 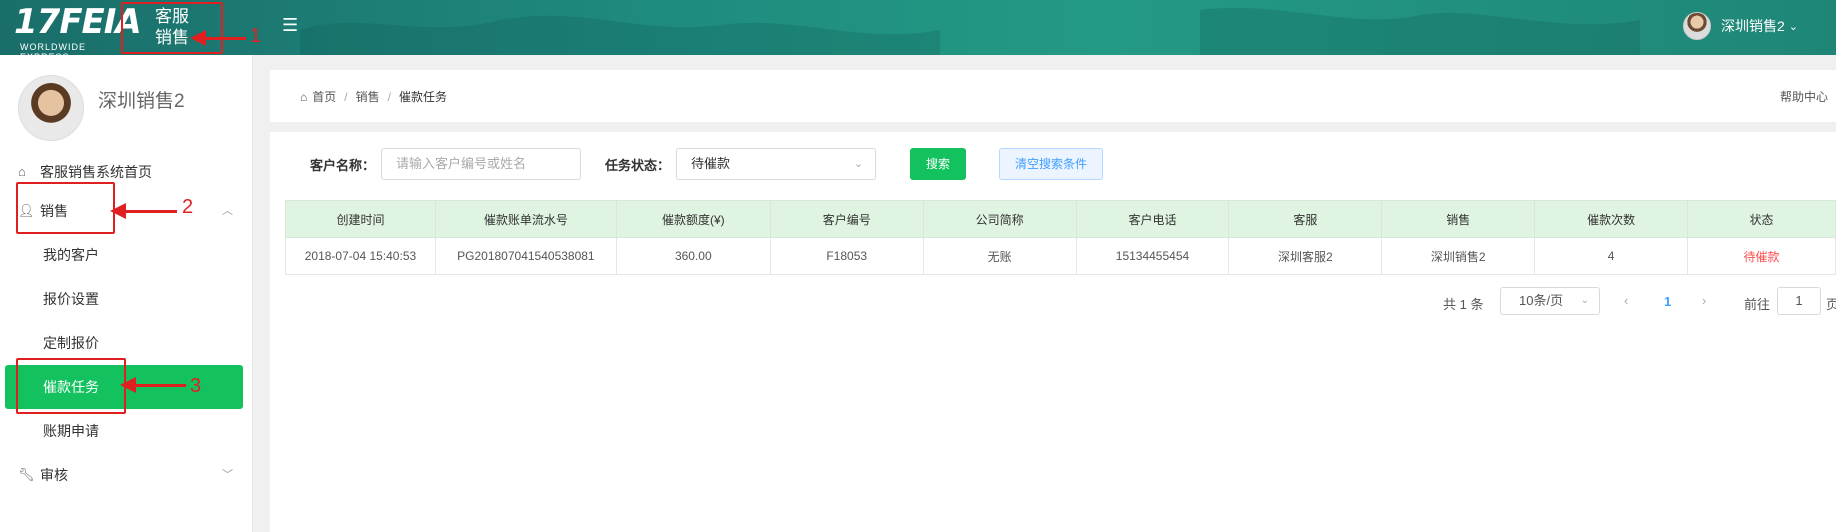 I want to click on column-header: 客户电话, so click(x=1152, y=219).